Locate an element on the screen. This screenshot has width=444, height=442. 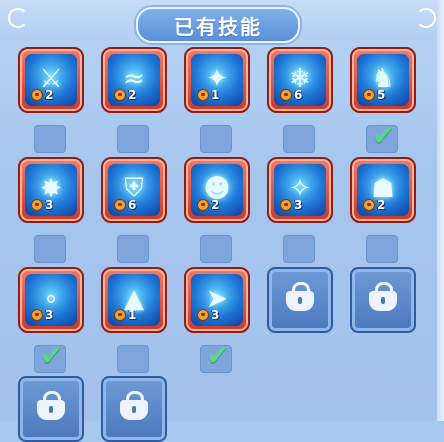
skill-slot: ➤ 3 is located at coordinates (217, 300).